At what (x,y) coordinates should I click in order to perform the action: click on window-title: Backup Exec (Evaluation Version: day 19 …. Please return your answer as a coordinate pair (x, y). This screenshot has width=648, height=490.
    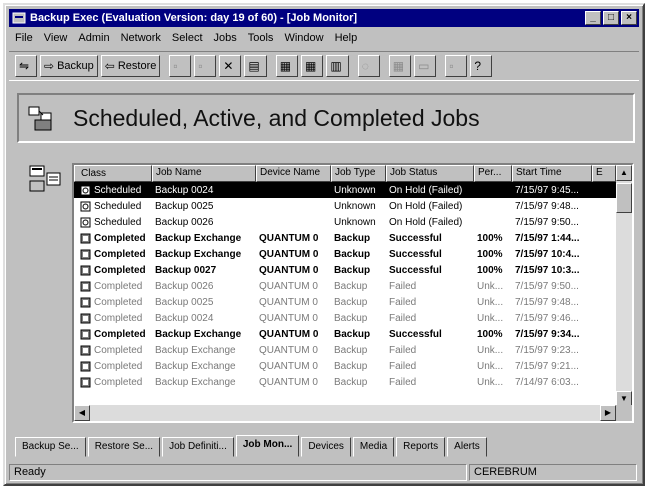
    Looking at the image, I should click on (194, 18).